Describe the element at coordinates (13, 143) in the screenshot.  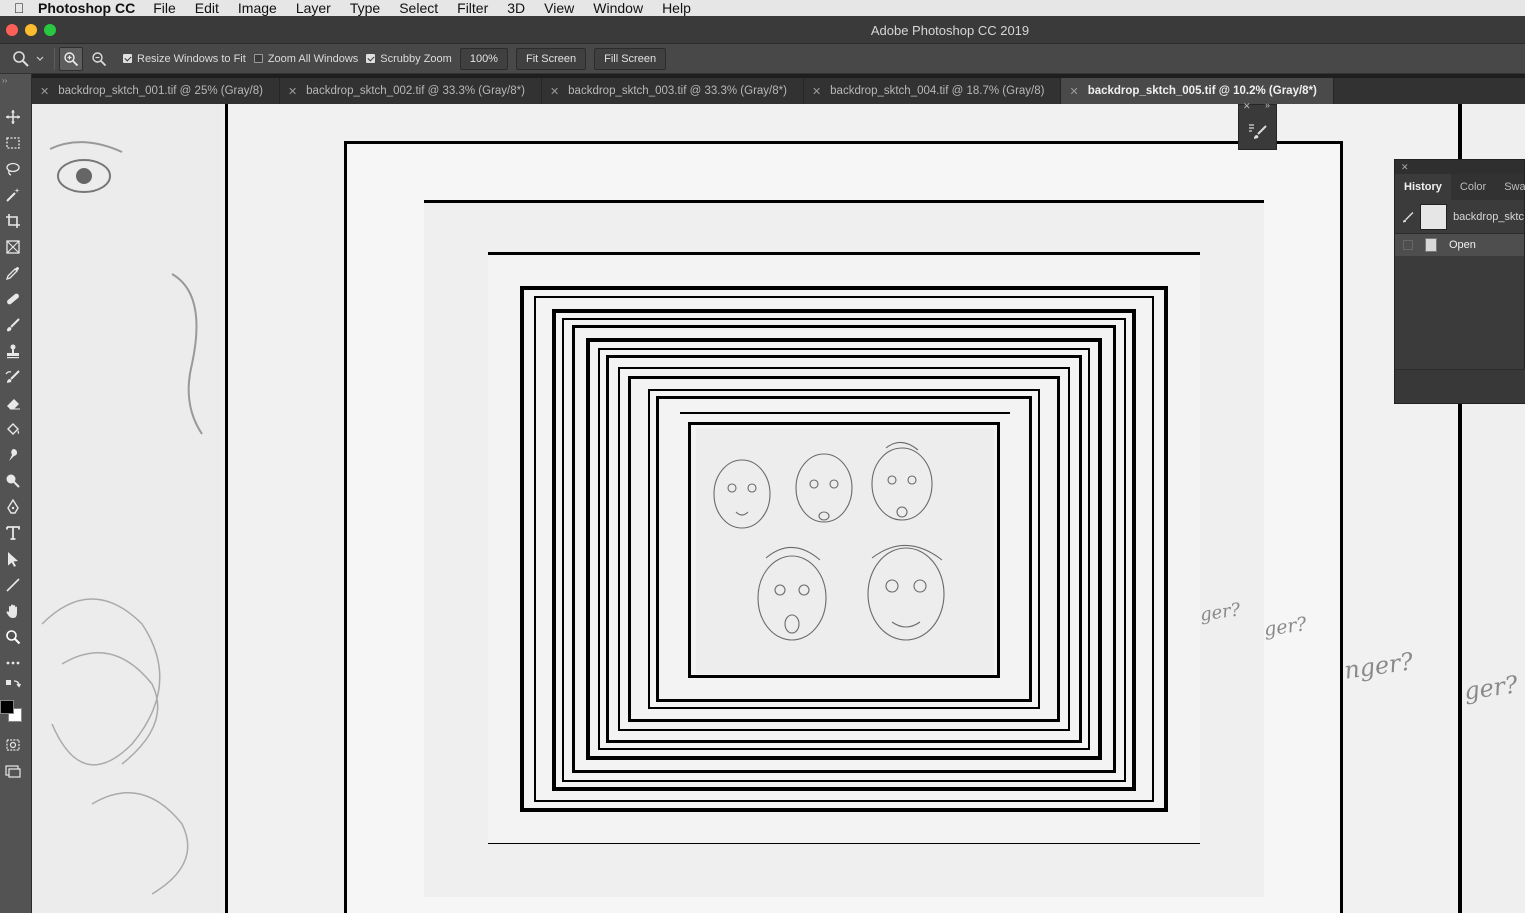
I see `marquee-tool` at that location.